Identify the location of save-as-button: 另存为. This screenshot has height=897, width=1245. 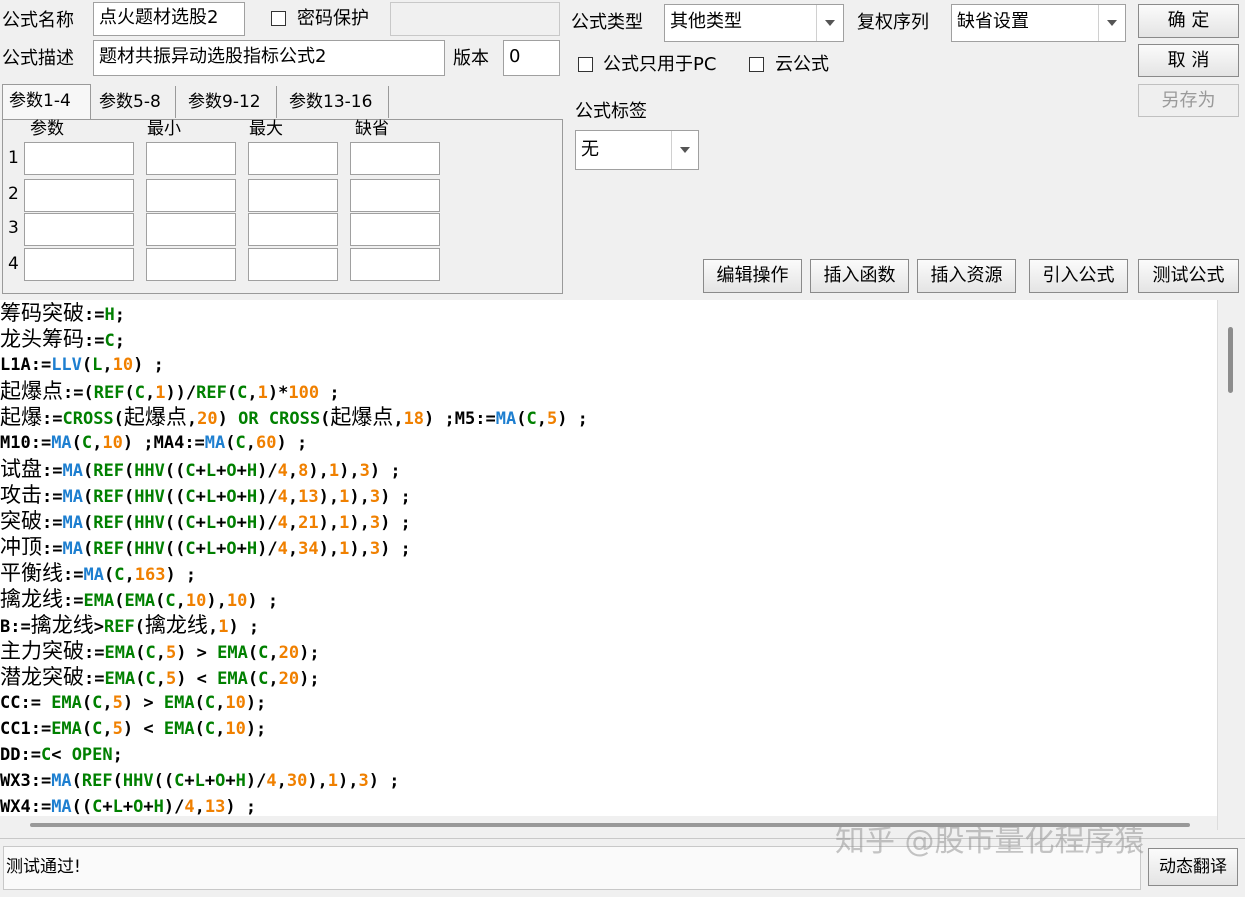
(1188, 100).